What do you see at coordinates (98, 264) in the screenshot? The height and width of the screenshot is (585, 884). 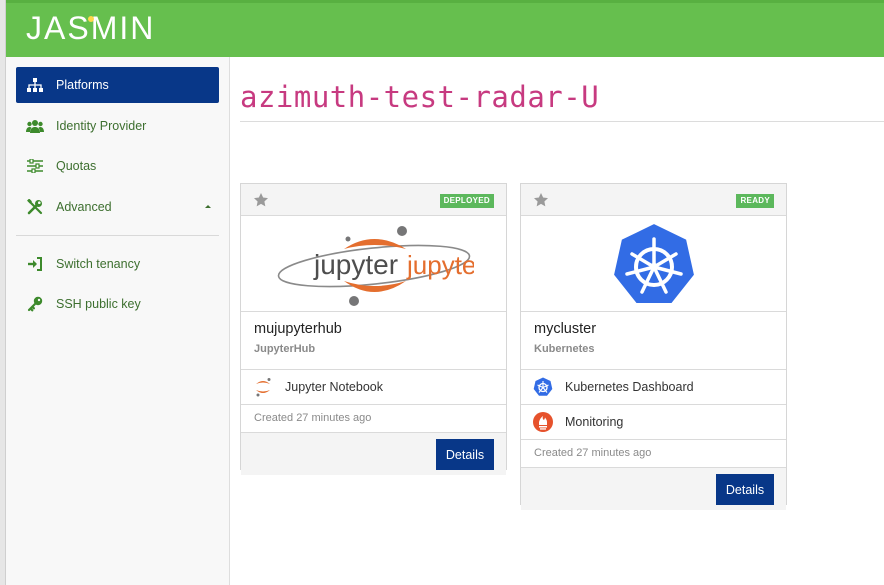 I see `sidebar-item-label: Switch tenancy` at bounding box center [98, 264].